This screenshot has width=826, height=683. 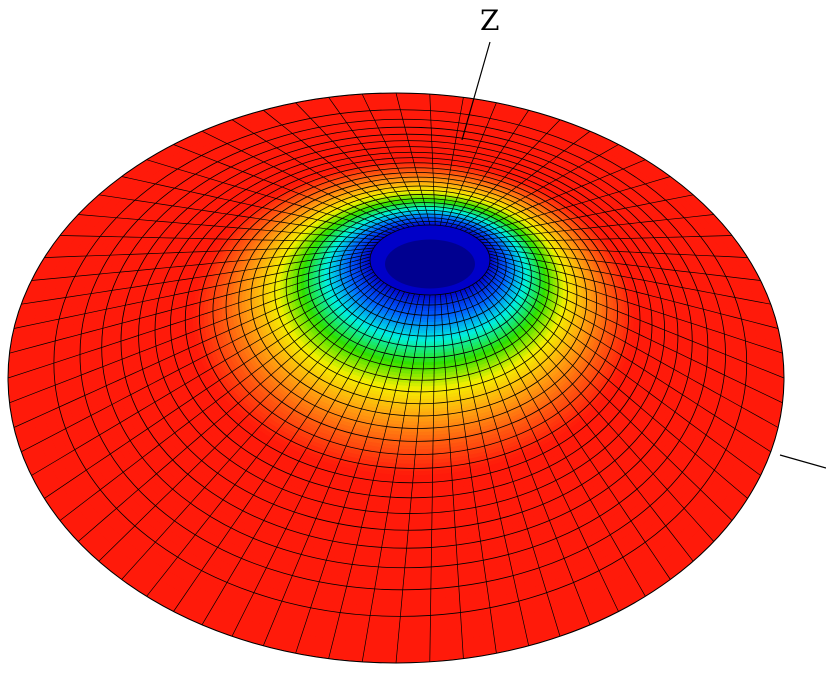 What do you see at coordinates (802, 461) in the screenshot?
I see `horizontal-axis-line` at bounding box center [802, 461].